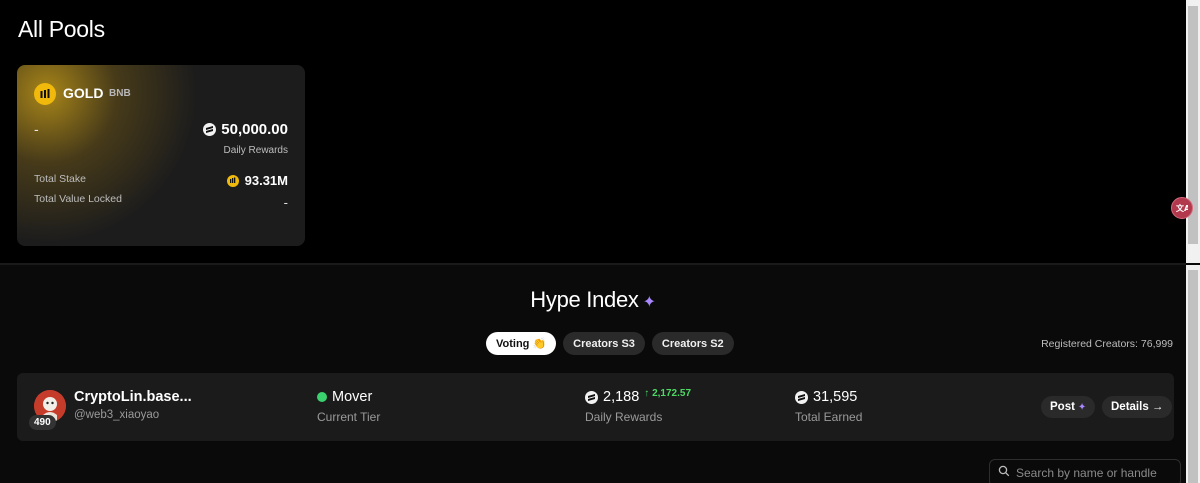 This screenshot has height=483, width=1200. I want to click on hype-tabs: Voting 👏 Creators S3 Creators S2, so click(610, 343).